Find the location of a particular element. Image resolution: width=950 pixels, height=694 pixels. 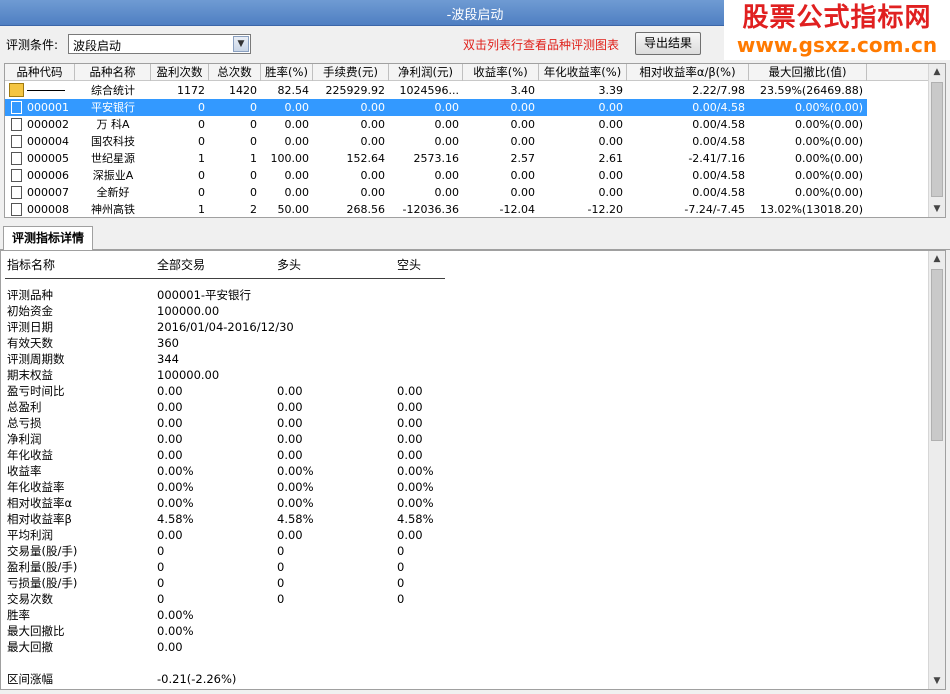

column-header: 相对收益率α/β(%) is located at coordinates (688, 72).